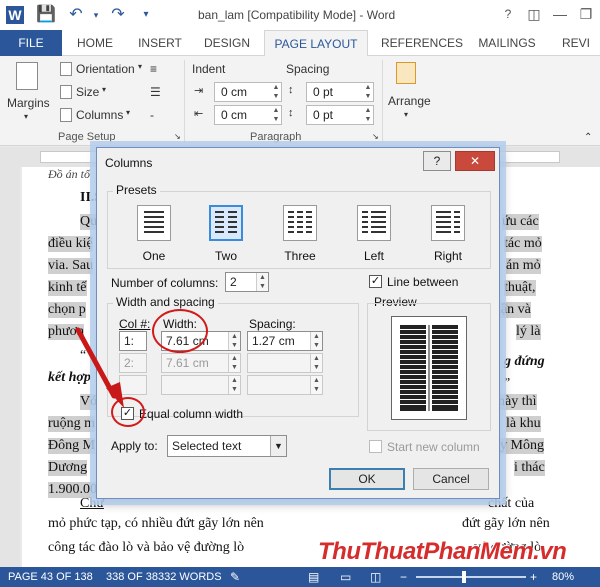 The height and width of the screenshot is (587, 600). I want to click on dialog-close-button: ✕, so click(475, 161).